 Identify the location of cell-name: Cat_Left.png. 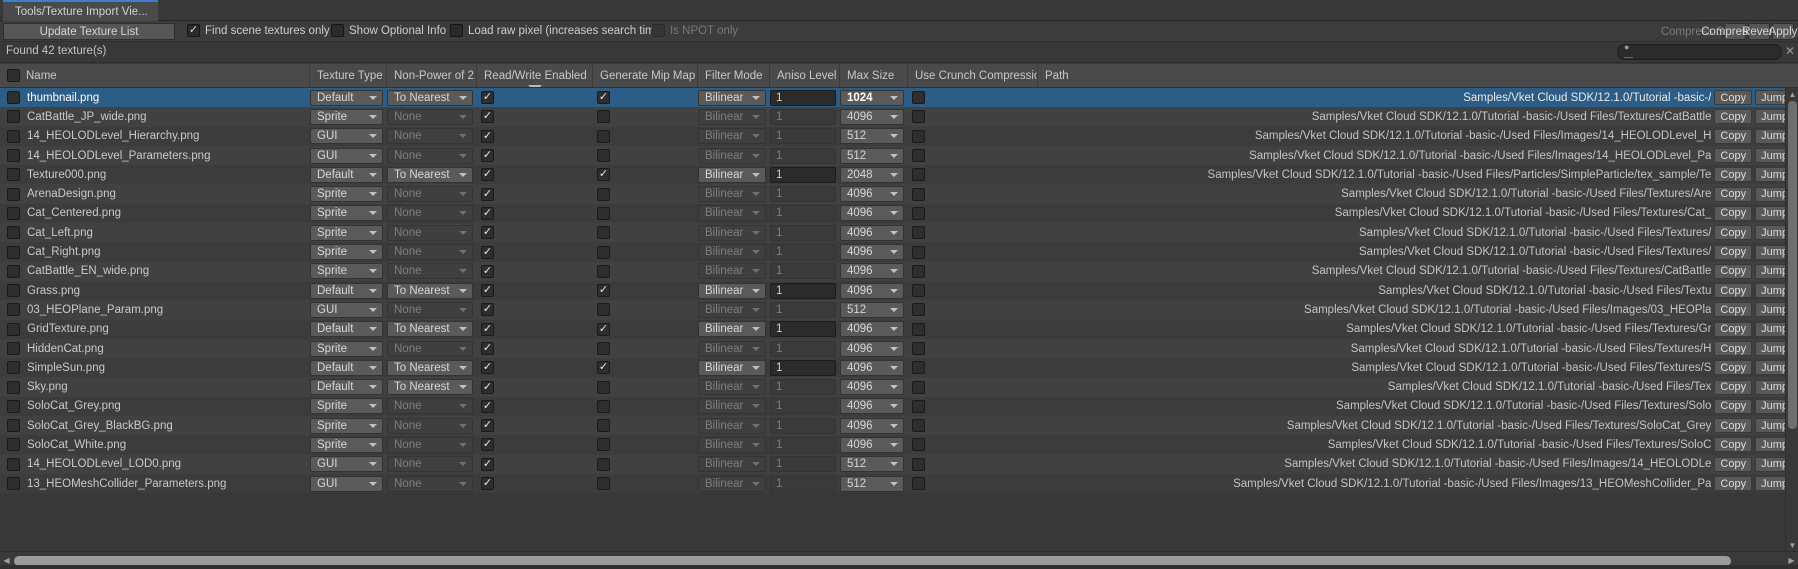
(155, 232).